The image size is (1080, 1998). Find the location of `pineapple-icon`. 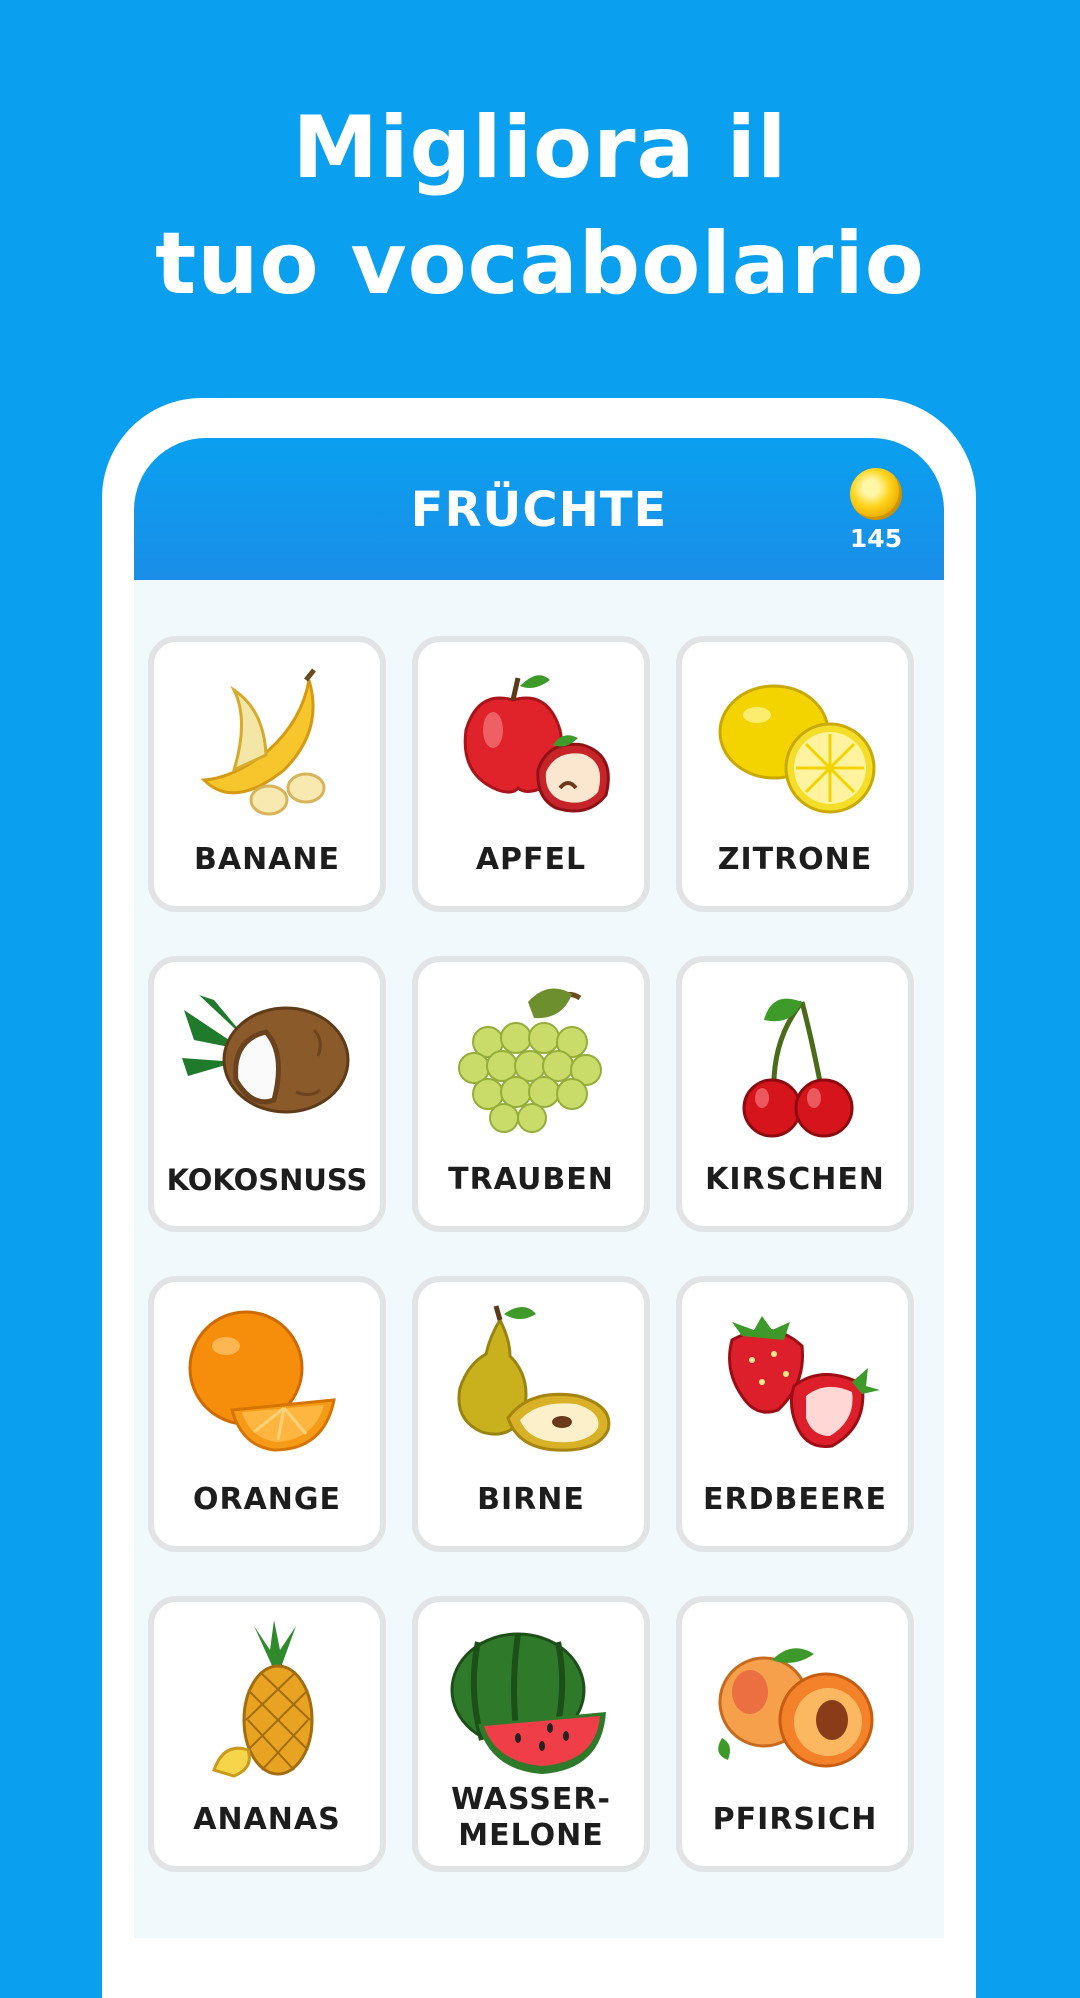

pineapple-icon is located at coordinates (263, 1699).